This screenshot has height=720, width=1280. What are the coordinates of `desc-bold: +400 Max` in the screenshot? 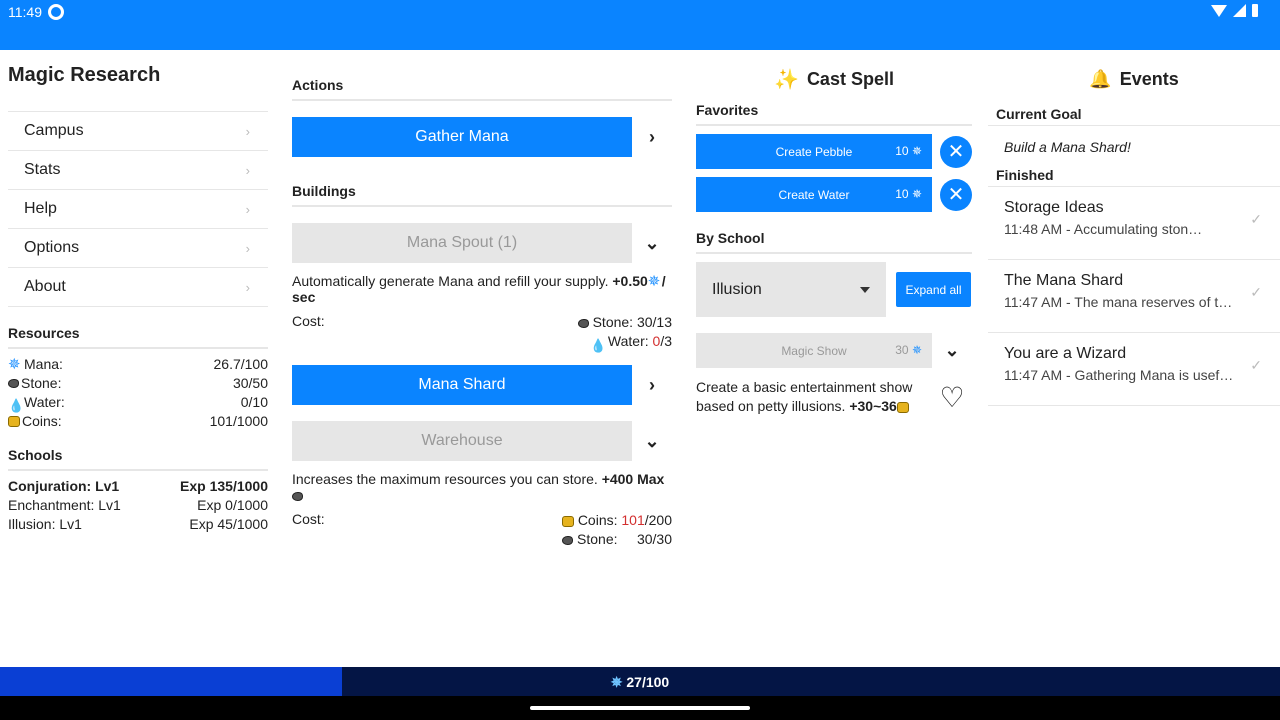 It's located at (633, 479).